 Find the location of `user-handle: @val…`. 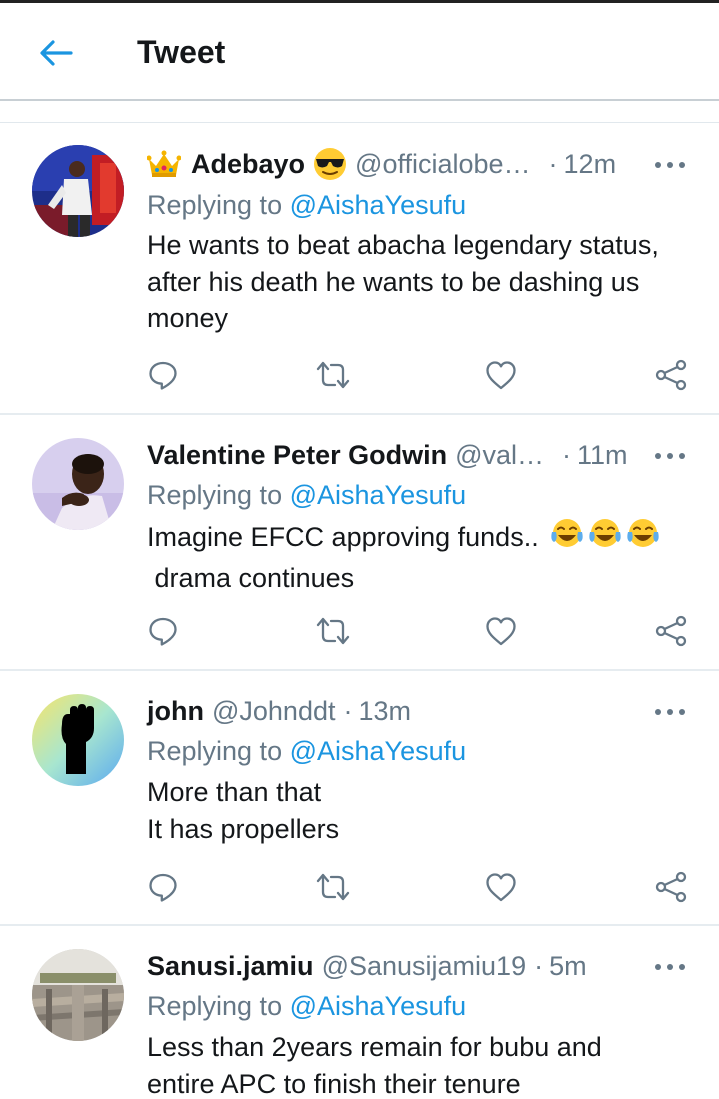

user-handle: @val… is located at coordinates (499, 455).